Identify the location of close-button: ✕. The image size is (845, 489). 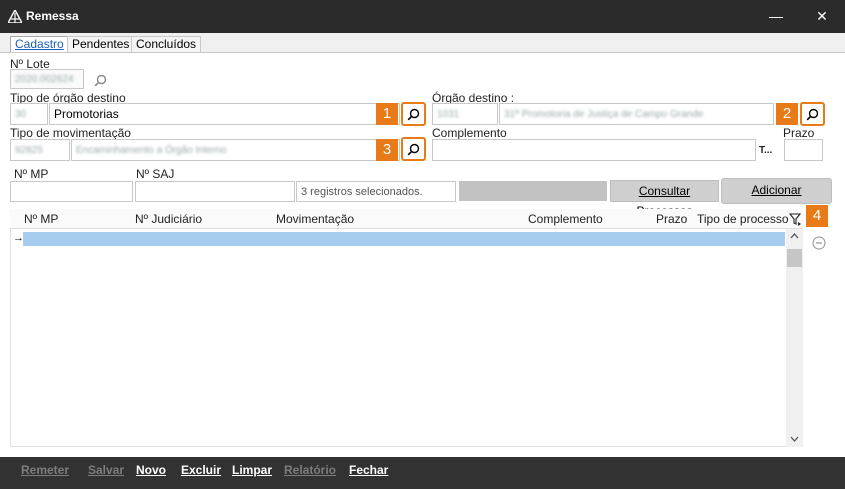
(822, 16).